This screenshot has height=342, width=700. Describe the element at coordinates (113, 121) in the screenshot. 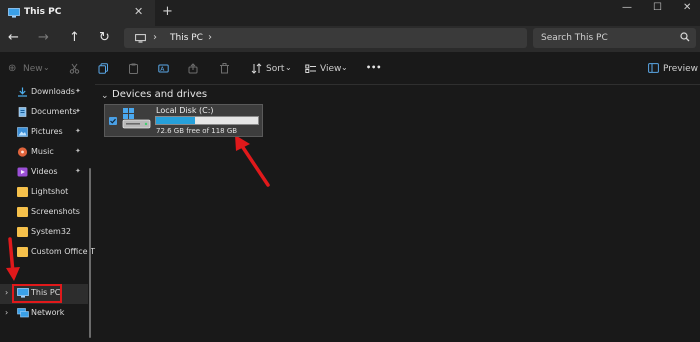

I see `selection-checkbox` at that location.